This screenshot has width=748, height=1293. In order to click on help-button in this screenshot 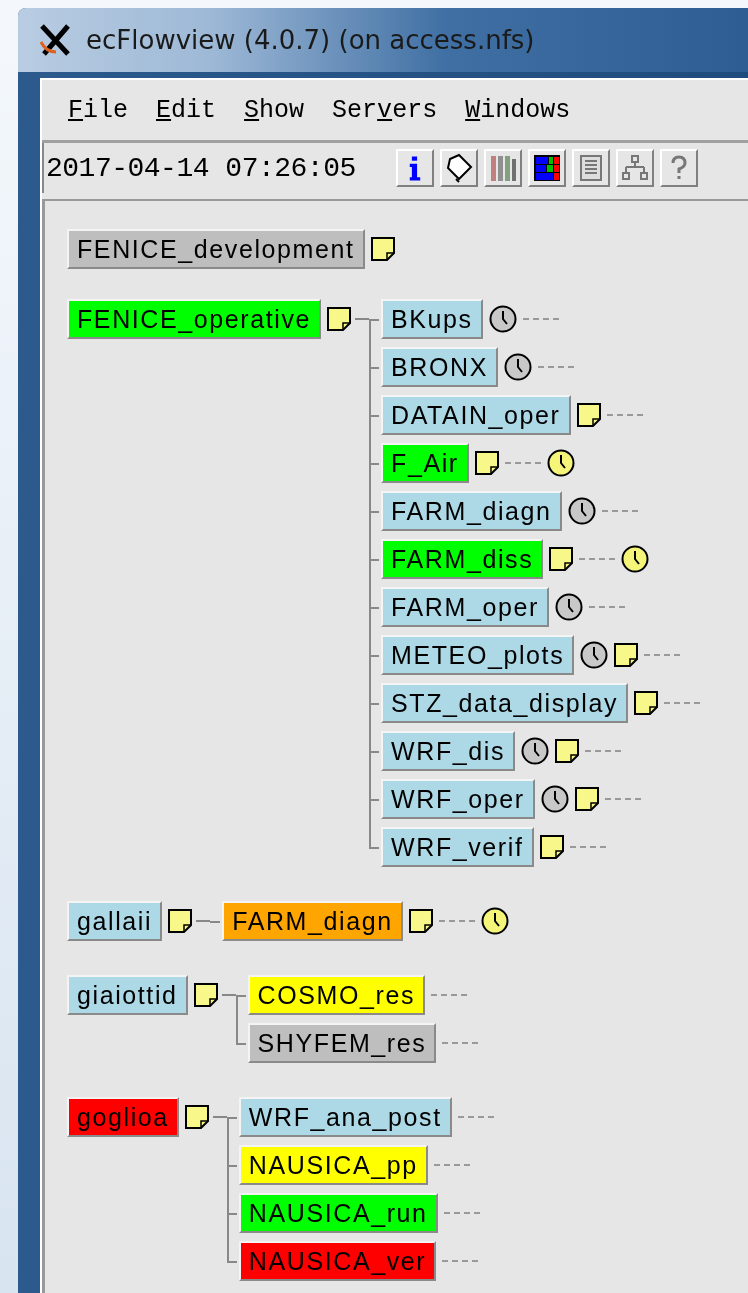, I will do `click(678, 168)`.